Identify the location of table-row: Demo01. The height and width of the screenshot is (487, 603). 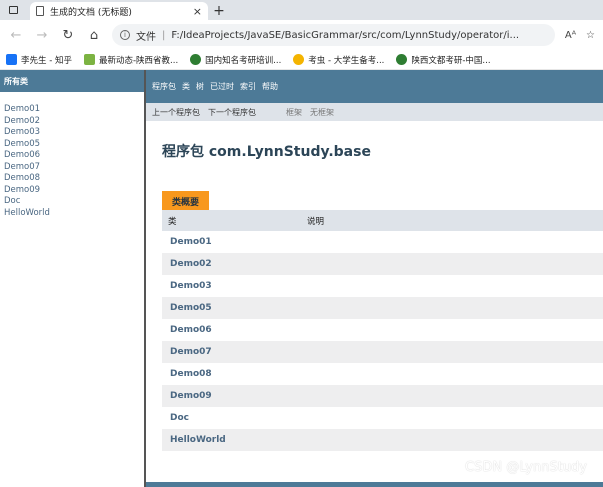
(382, 242).